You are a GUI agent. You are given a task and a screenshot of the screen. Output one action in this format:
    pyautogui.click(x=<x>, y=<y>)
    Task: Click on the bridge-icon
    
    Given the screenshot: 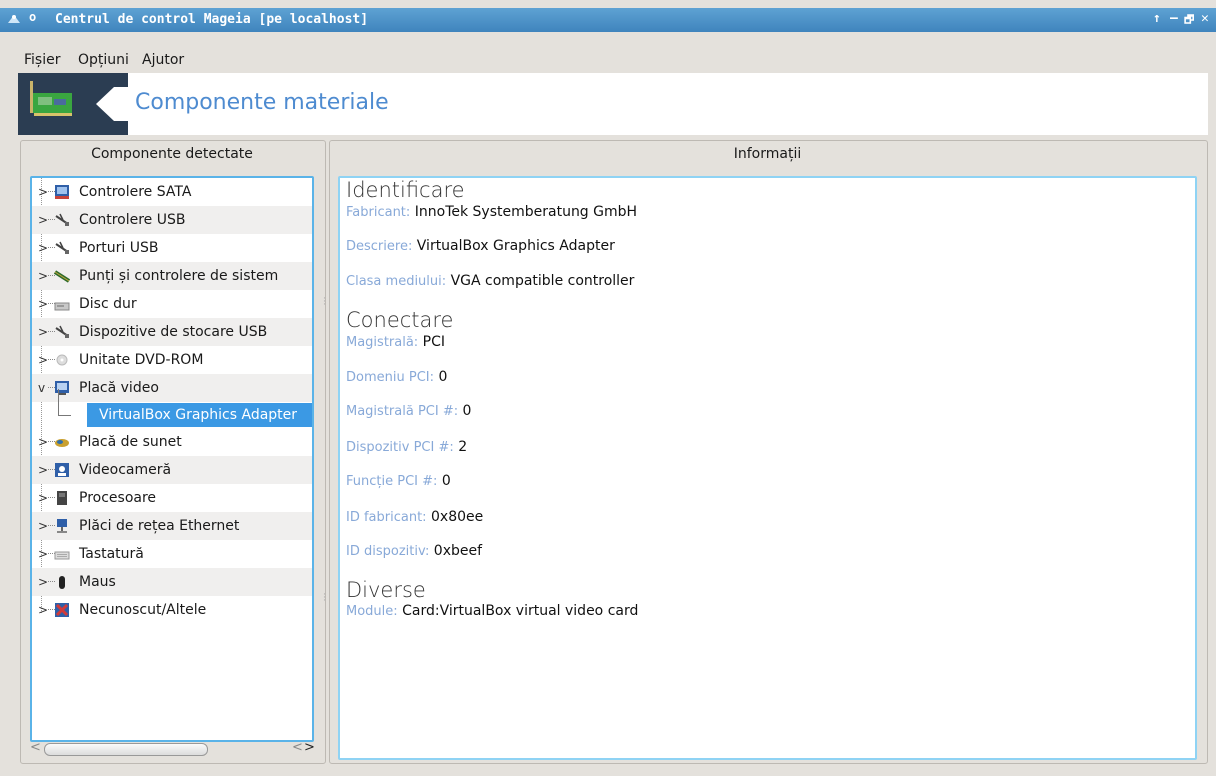 What is the action you would take?
    pyautogui.click(x=62, y=276)
    